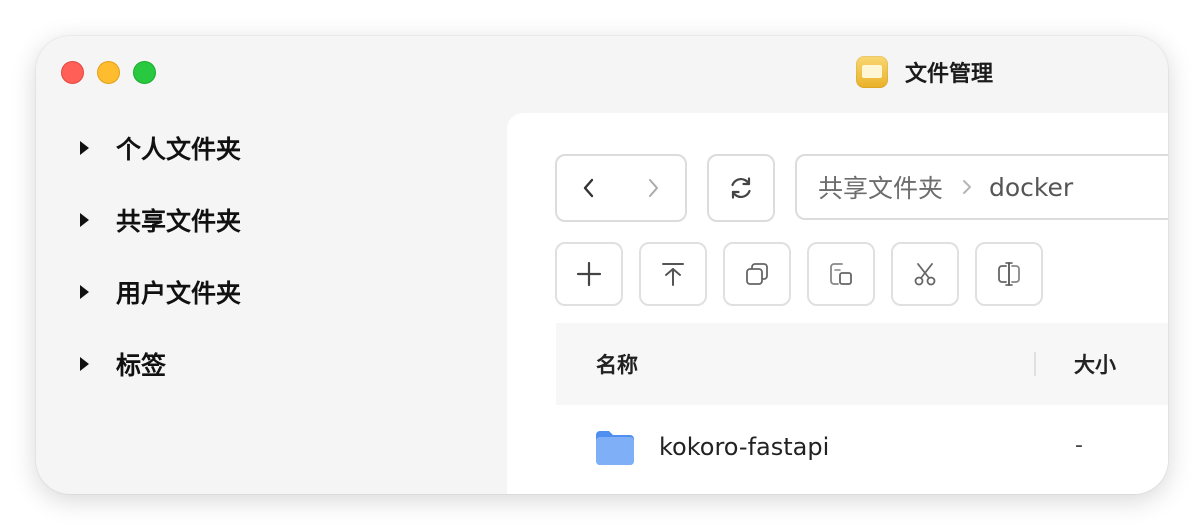  I want to click on copy-icon, so click(757, 274).